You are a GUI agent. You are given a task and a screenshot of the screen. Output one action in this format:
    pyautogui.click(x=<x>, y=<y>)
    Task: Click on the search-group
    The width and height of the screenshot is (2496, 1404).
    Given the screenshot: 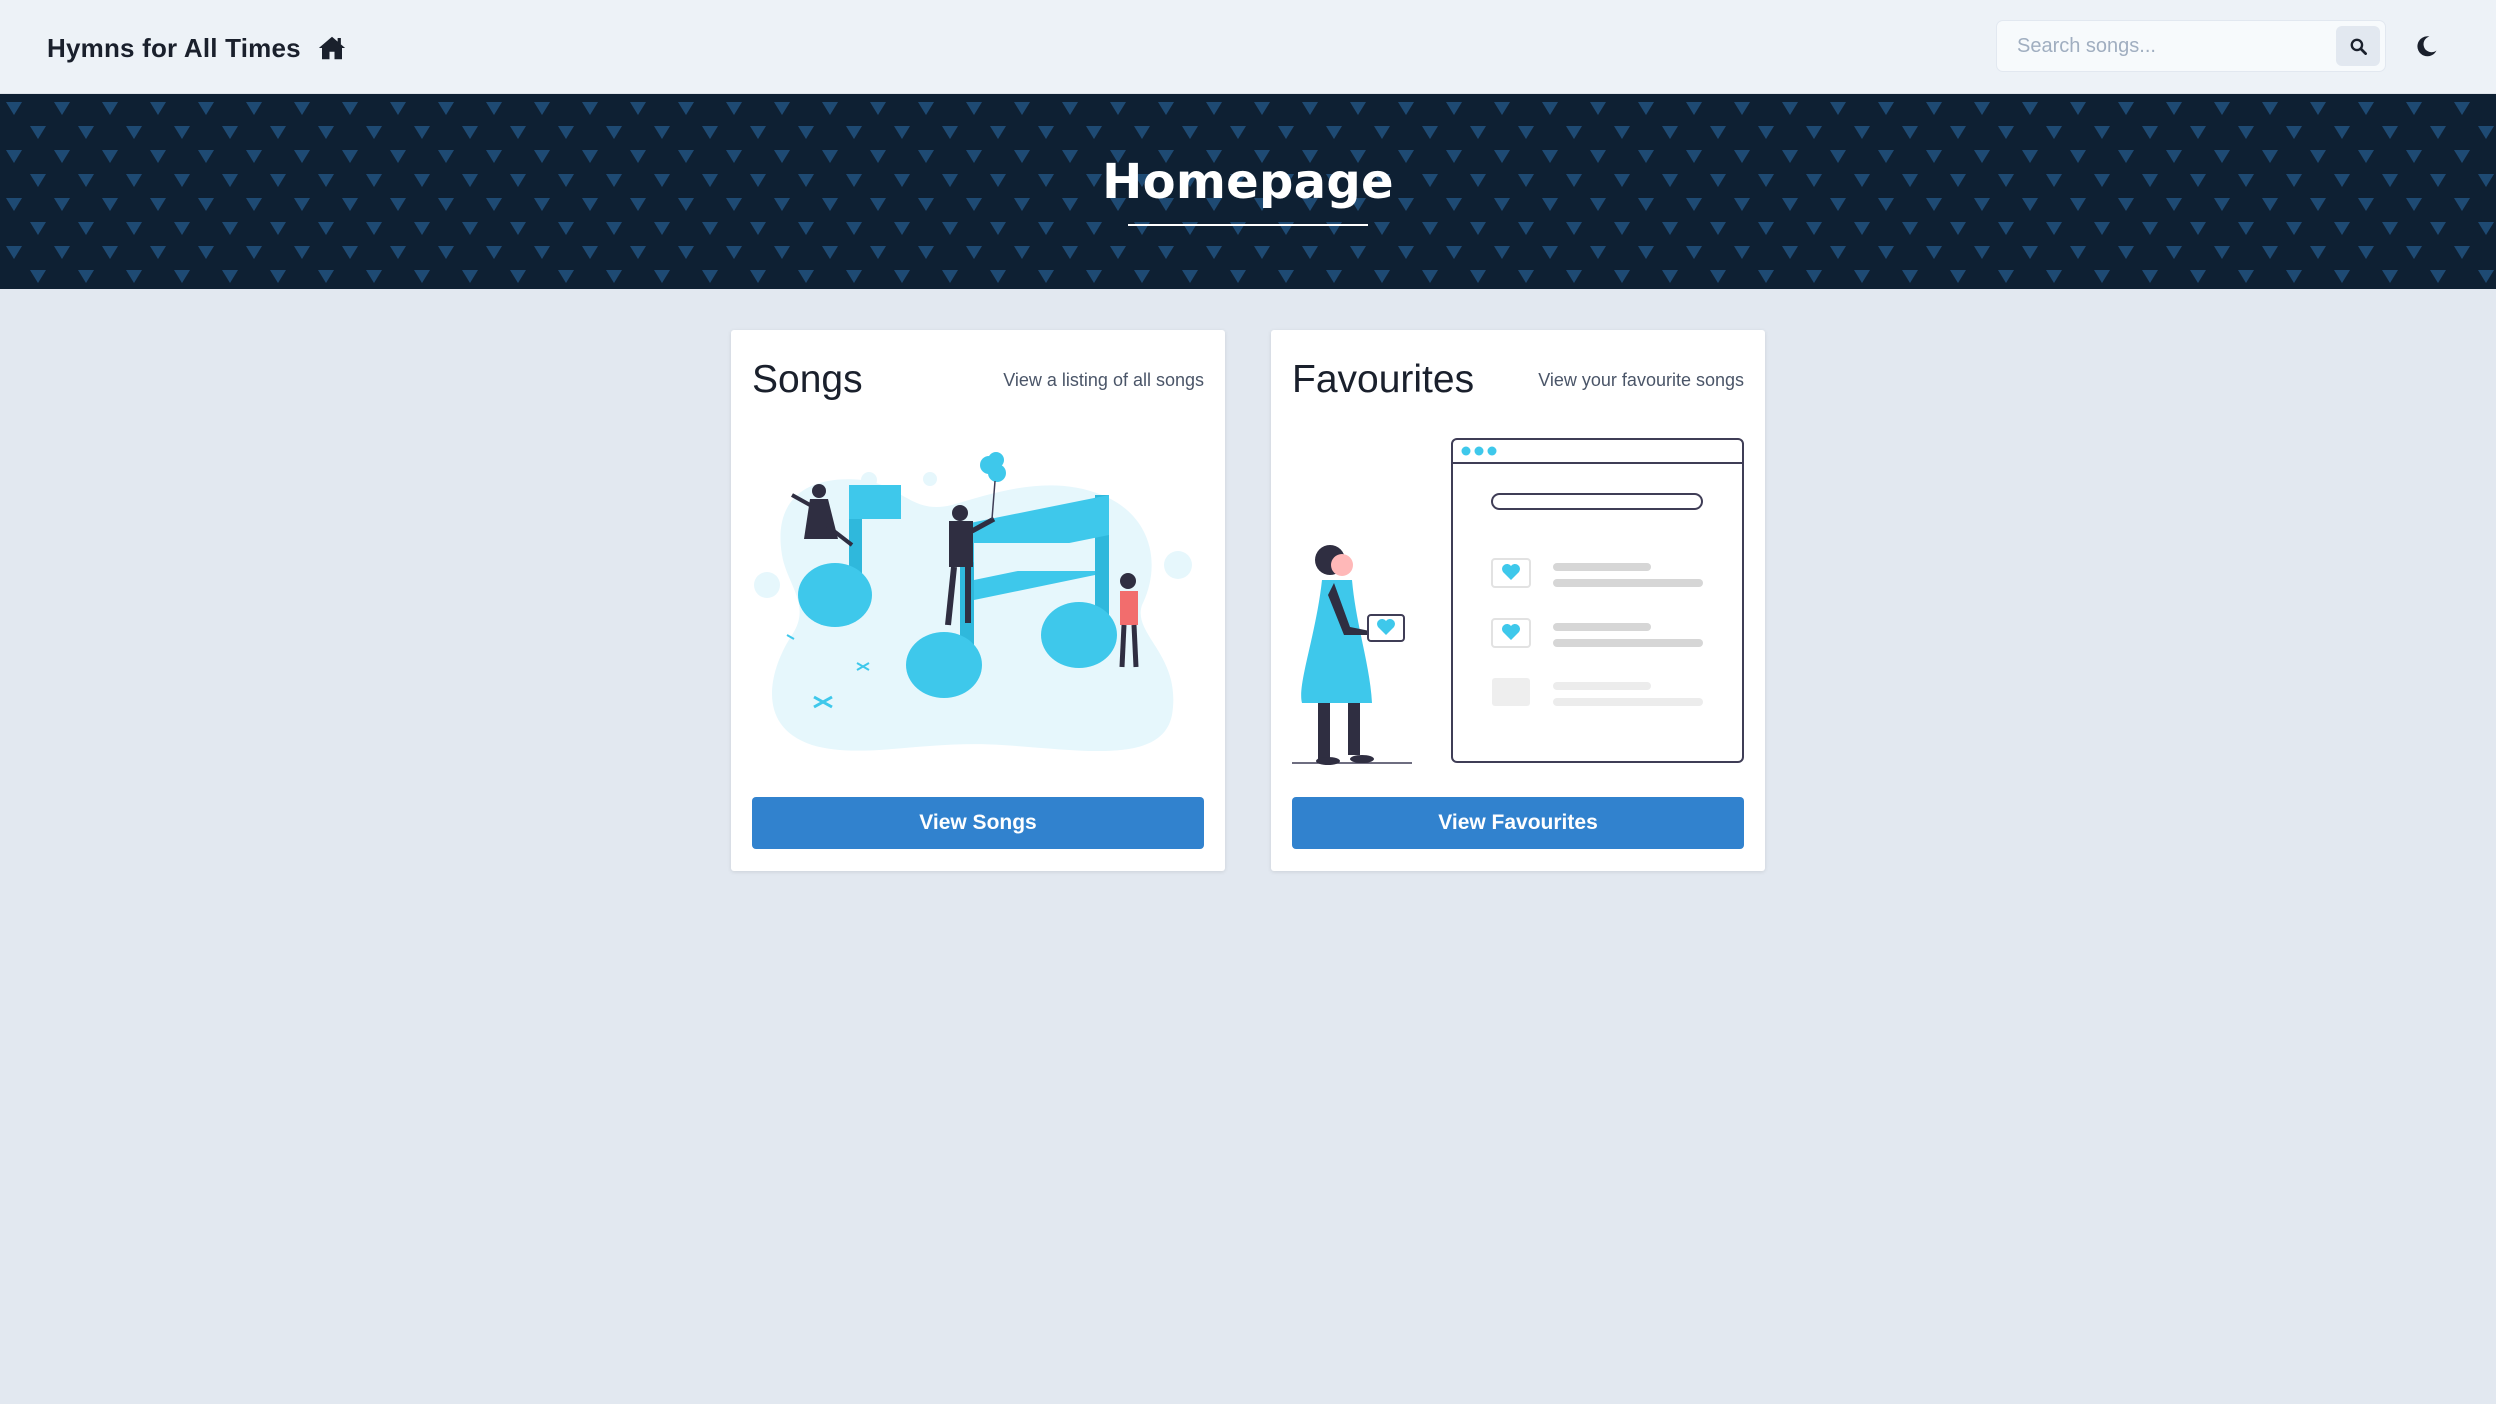 What is the action you would take?
    pyautogui.click(x=2191, y=46)
    